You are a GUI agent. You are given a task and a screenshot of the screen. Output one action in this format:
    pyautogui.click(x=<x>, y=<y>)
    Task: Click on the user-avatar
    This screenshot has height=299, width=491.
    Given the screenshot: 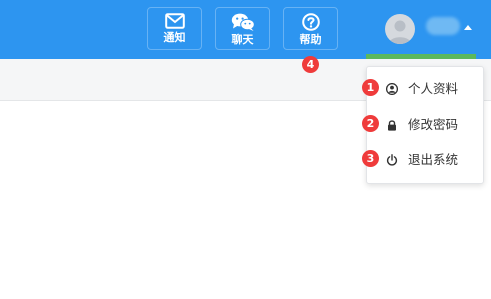 What is the action you would take?
    pyautogui.click(x=400, y=29)
    